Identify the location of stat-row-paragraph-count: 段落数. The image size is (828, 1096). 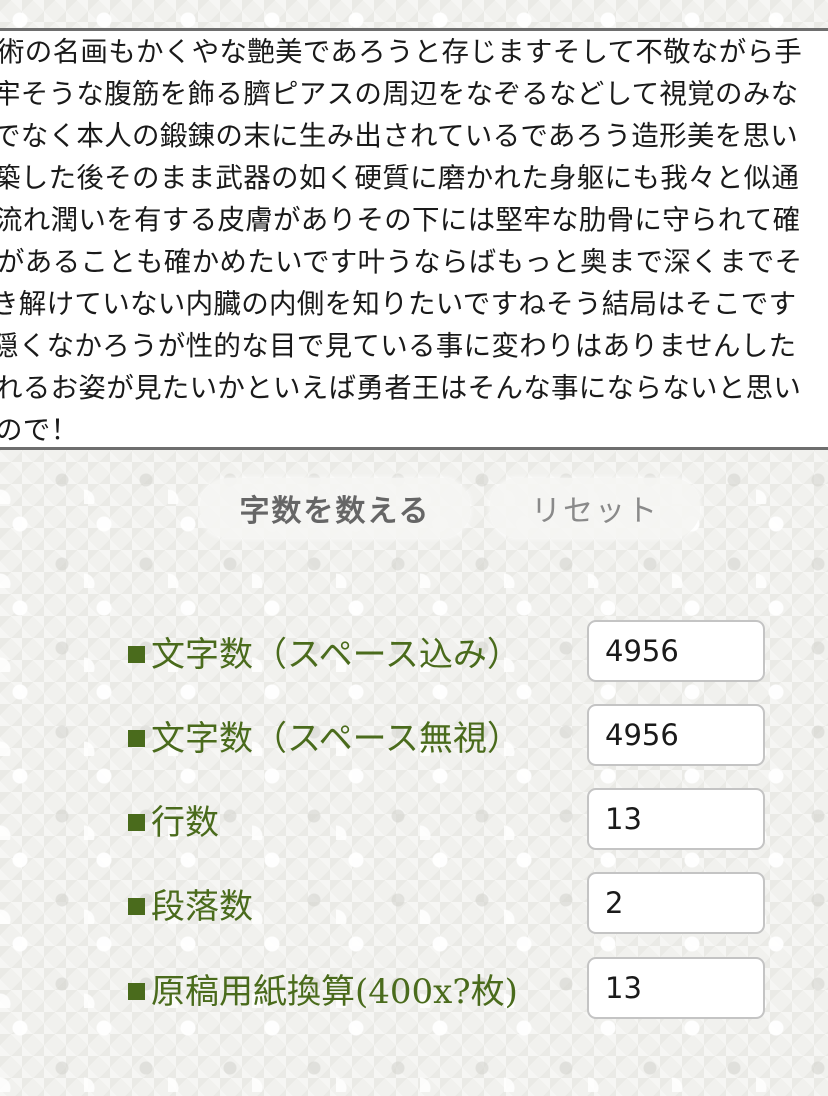
(414, 903).